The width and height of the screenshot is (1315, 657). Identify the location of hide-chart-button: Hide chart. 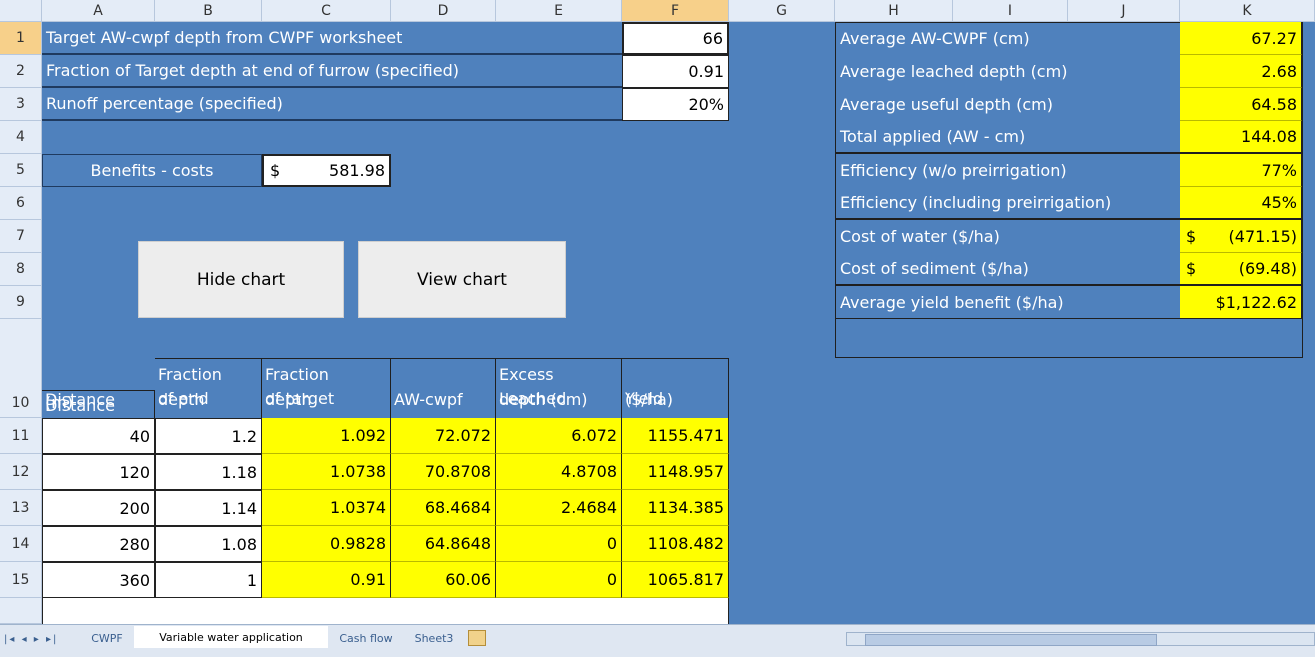
(241, 279).